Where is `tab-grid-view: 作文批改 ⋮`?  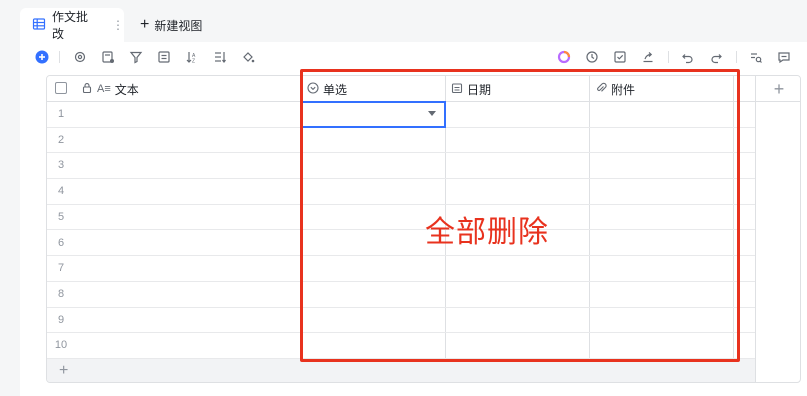 tab-grid-view: 作文批改 ⋮ is located at coordinates (72, 25).